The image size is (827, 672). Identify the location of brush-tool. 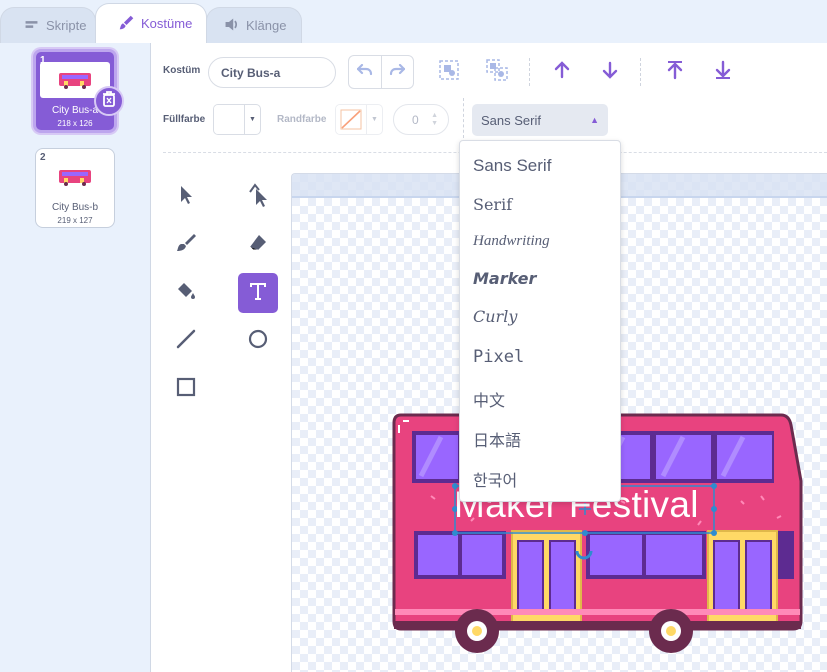
(186, 245).